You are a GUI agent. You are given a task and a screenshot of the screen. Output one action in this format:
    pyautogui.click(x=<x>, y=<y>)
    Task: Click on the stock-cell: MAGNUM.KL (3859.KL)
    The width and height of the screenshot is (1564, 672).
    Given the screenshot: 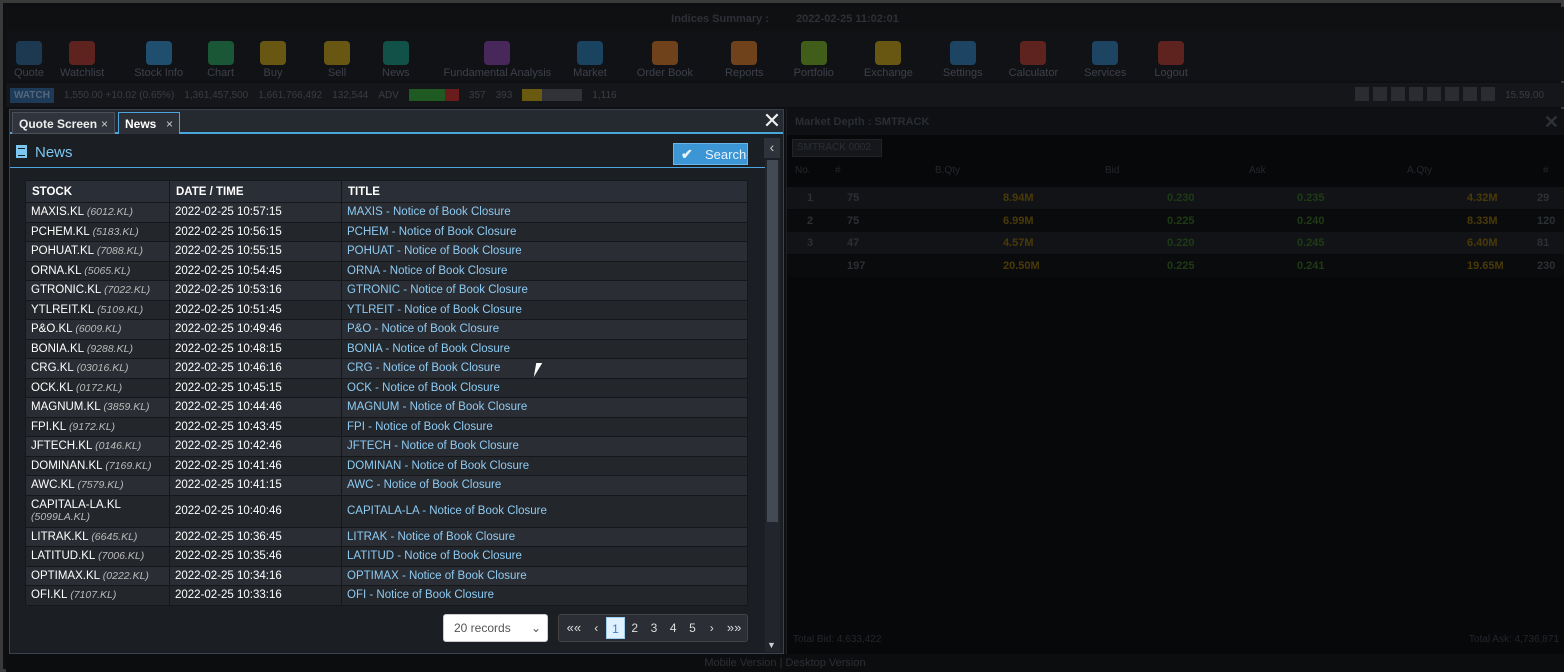 What is the action you would take?
    pyautogui.click(x=97, y=407)
    